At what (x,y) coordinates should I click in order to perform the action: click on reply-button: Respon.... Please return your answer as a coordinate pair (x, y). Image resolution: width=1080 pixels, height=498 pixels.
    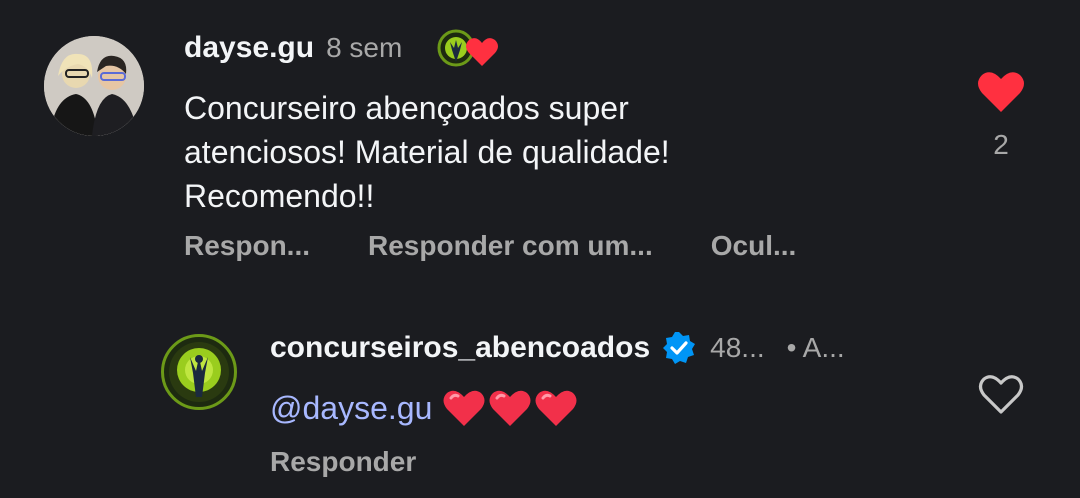
    Looking at the image, I should click on (247, 246).